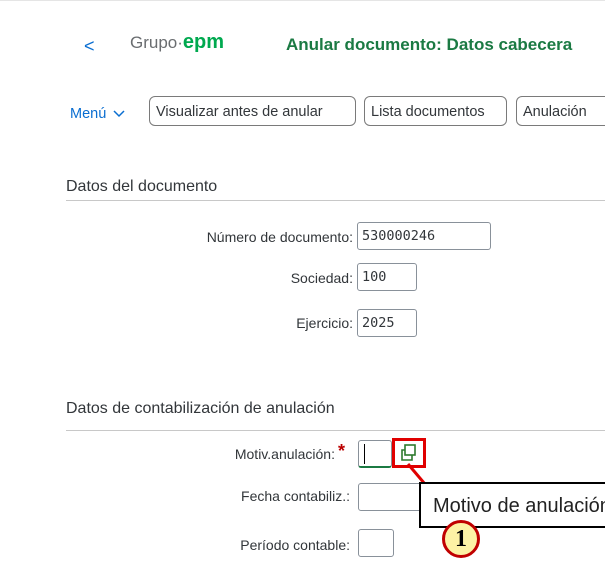  What do you see at coordinates (119, 114) in the screenshot?
I see `chevron-down-icon` at bounding box center [119, 114].